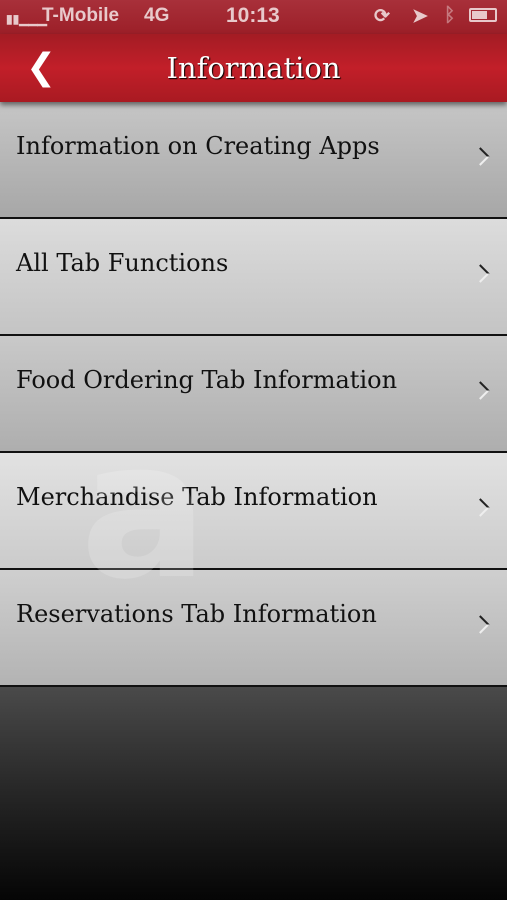 This screenshot has width=507, height=900. I want to click on status-bar: ▮▮▁▁▁ T-Mobile 4G 10:13 ⟳ ➤ ᛒ, so click(253, 17).